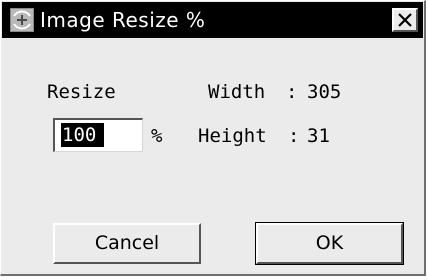 This screenshot has width=428, height=280. What do you see at coordinates (123, 20) in the screenshot?
I see `window-title: Image Resize %` at bounding box center [123, 20].